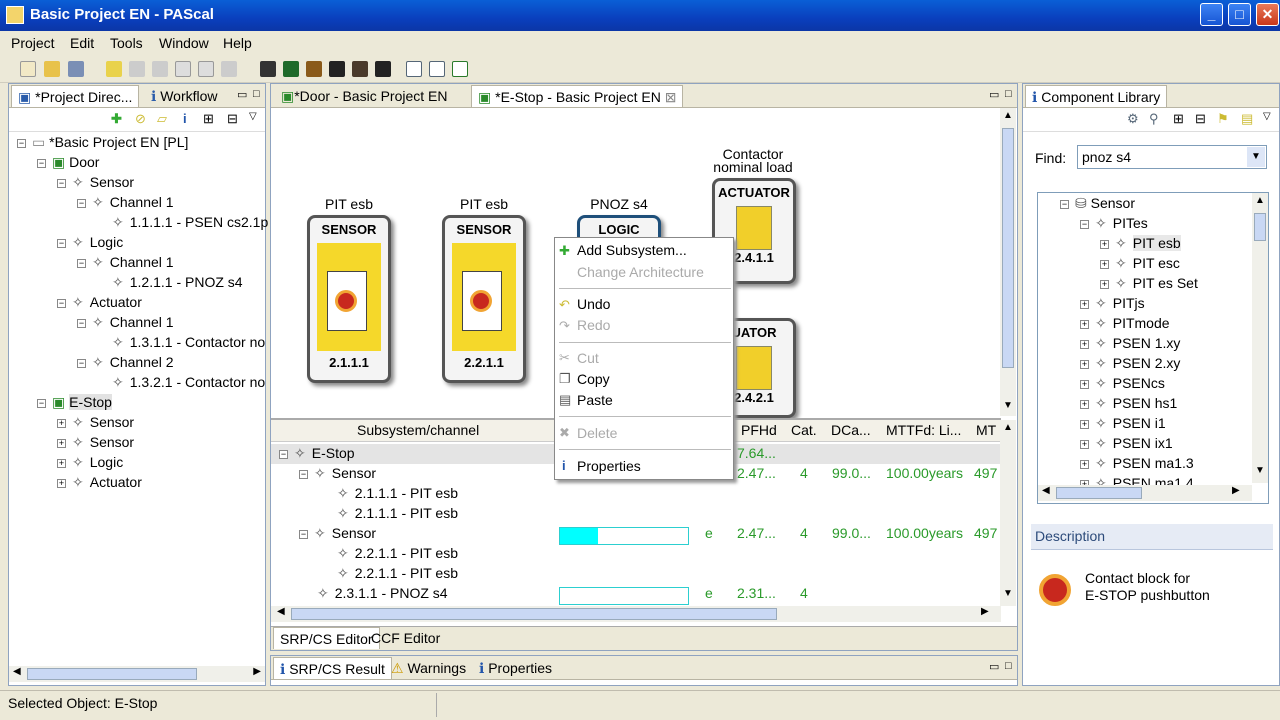  Describe the element at coordinates (1200, 119) in the screenshot. I see `collapse-all-icon: ⊟` at that location.